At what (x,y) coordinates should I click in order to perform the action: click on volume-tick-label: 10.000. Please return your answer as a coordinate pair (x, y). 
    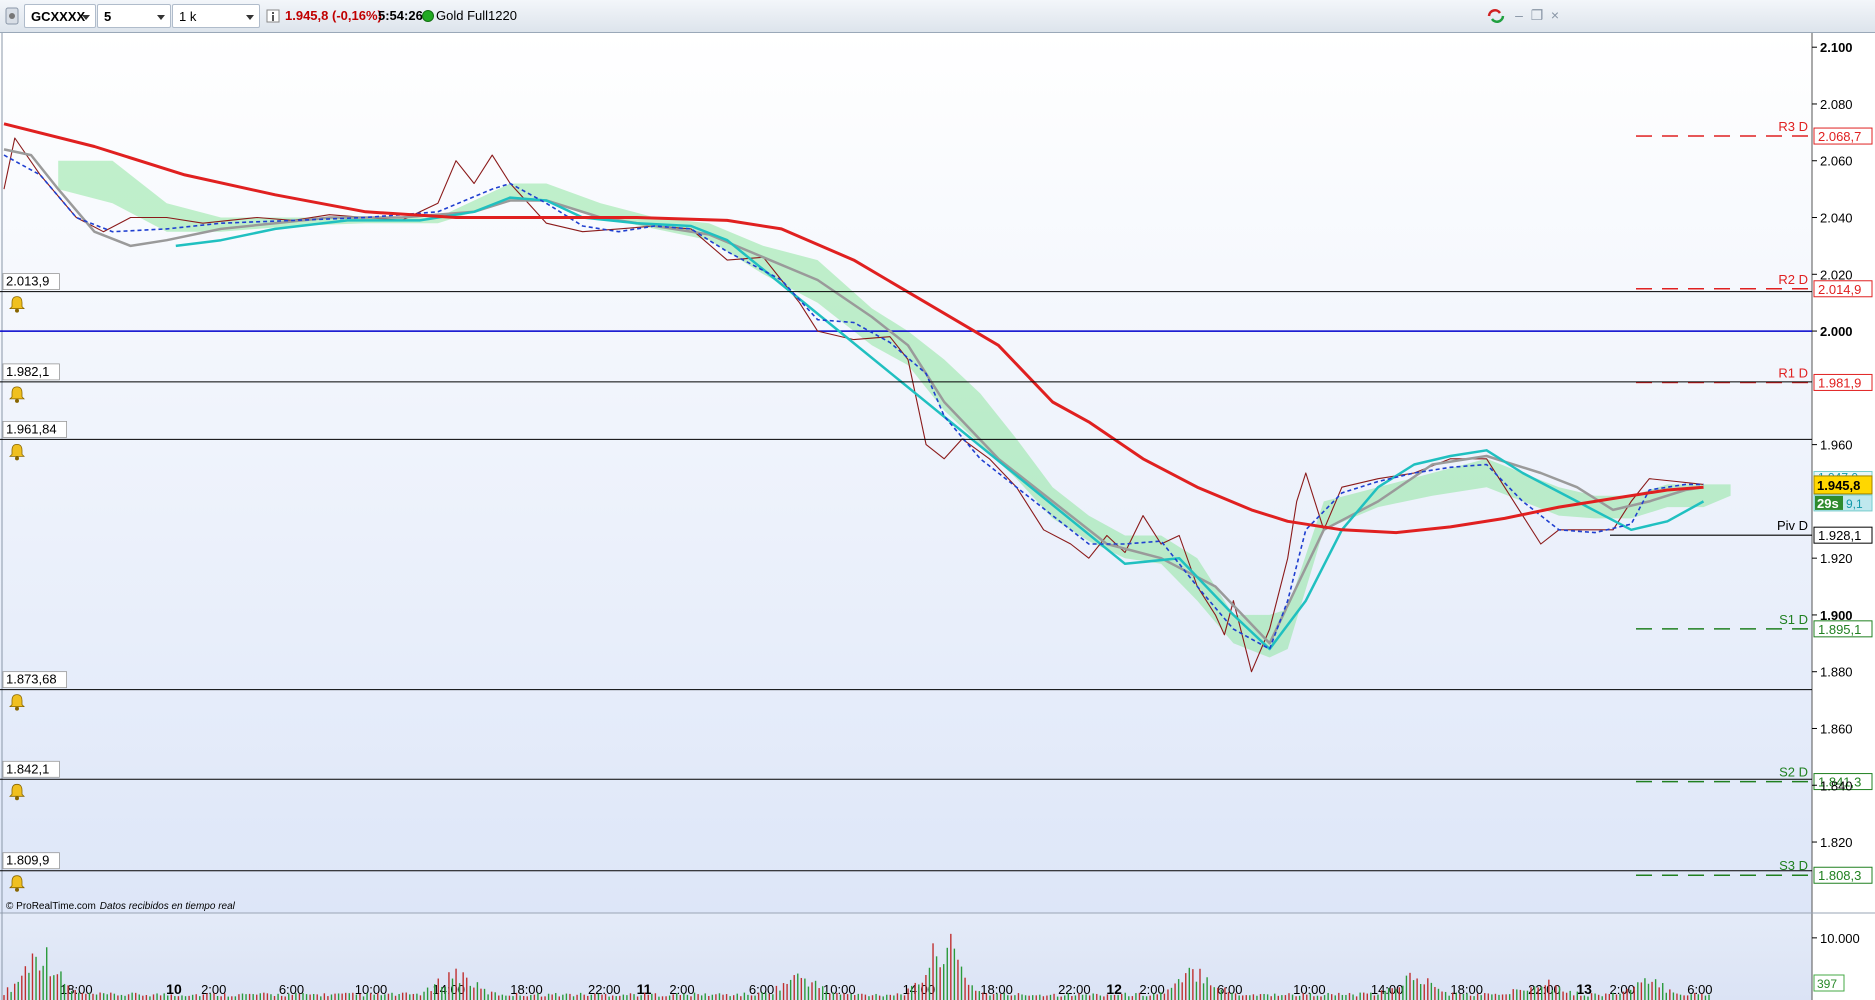
    Looking at the image, I should click on (1840, 938).